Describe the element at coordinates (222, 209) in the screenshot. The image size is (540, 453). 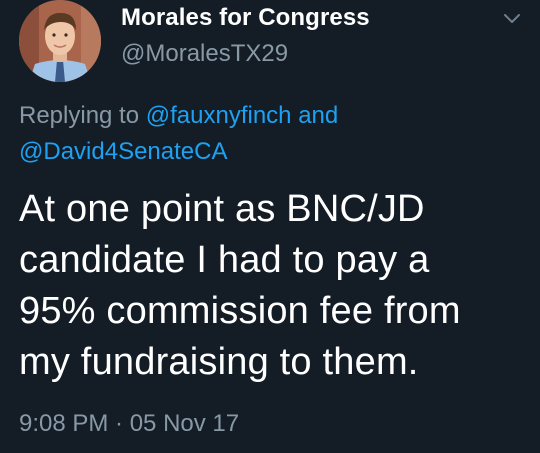
I see `tweet-text-line: At one point as BNC/JD` at that location.